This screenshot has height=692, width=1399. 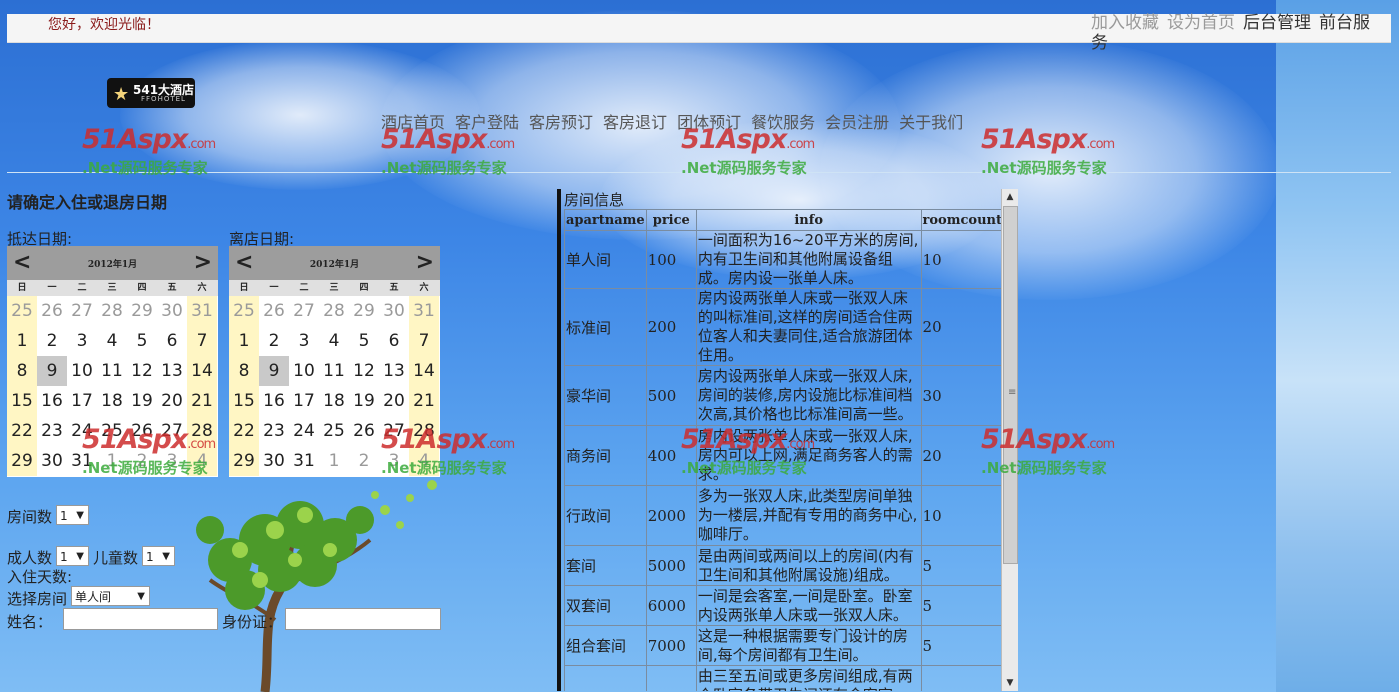 I want to click on scroll-thumb: ≡, so click(x=1010, y=385).